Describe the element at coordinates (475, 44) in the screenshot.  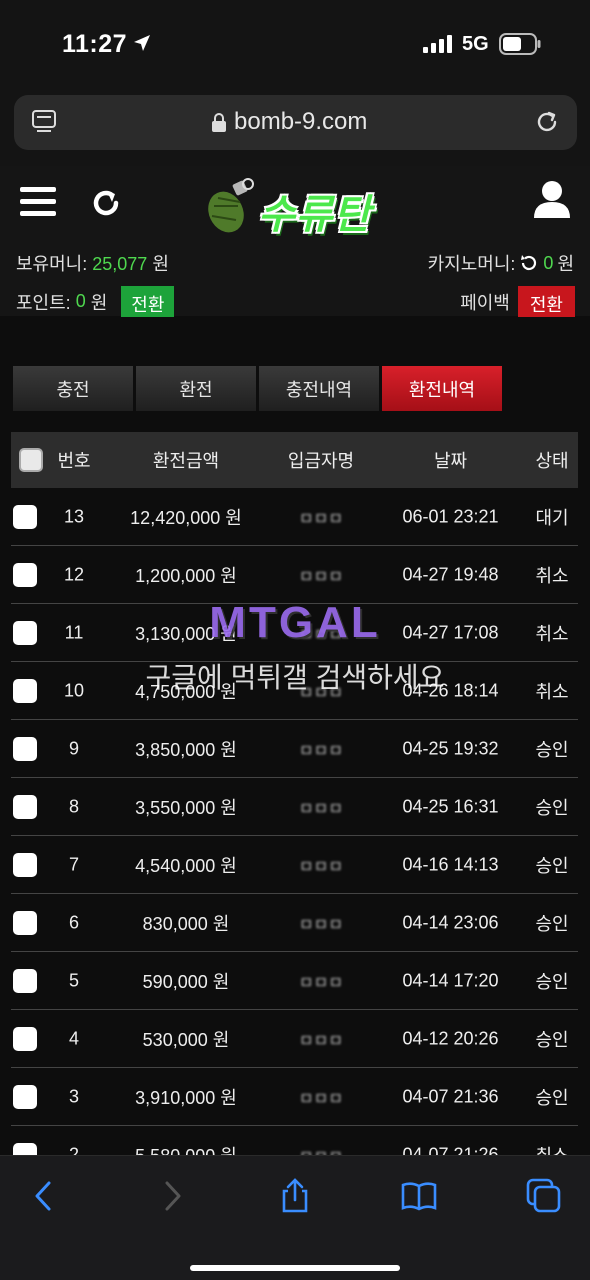
I see `network-type: 5G` at that location.